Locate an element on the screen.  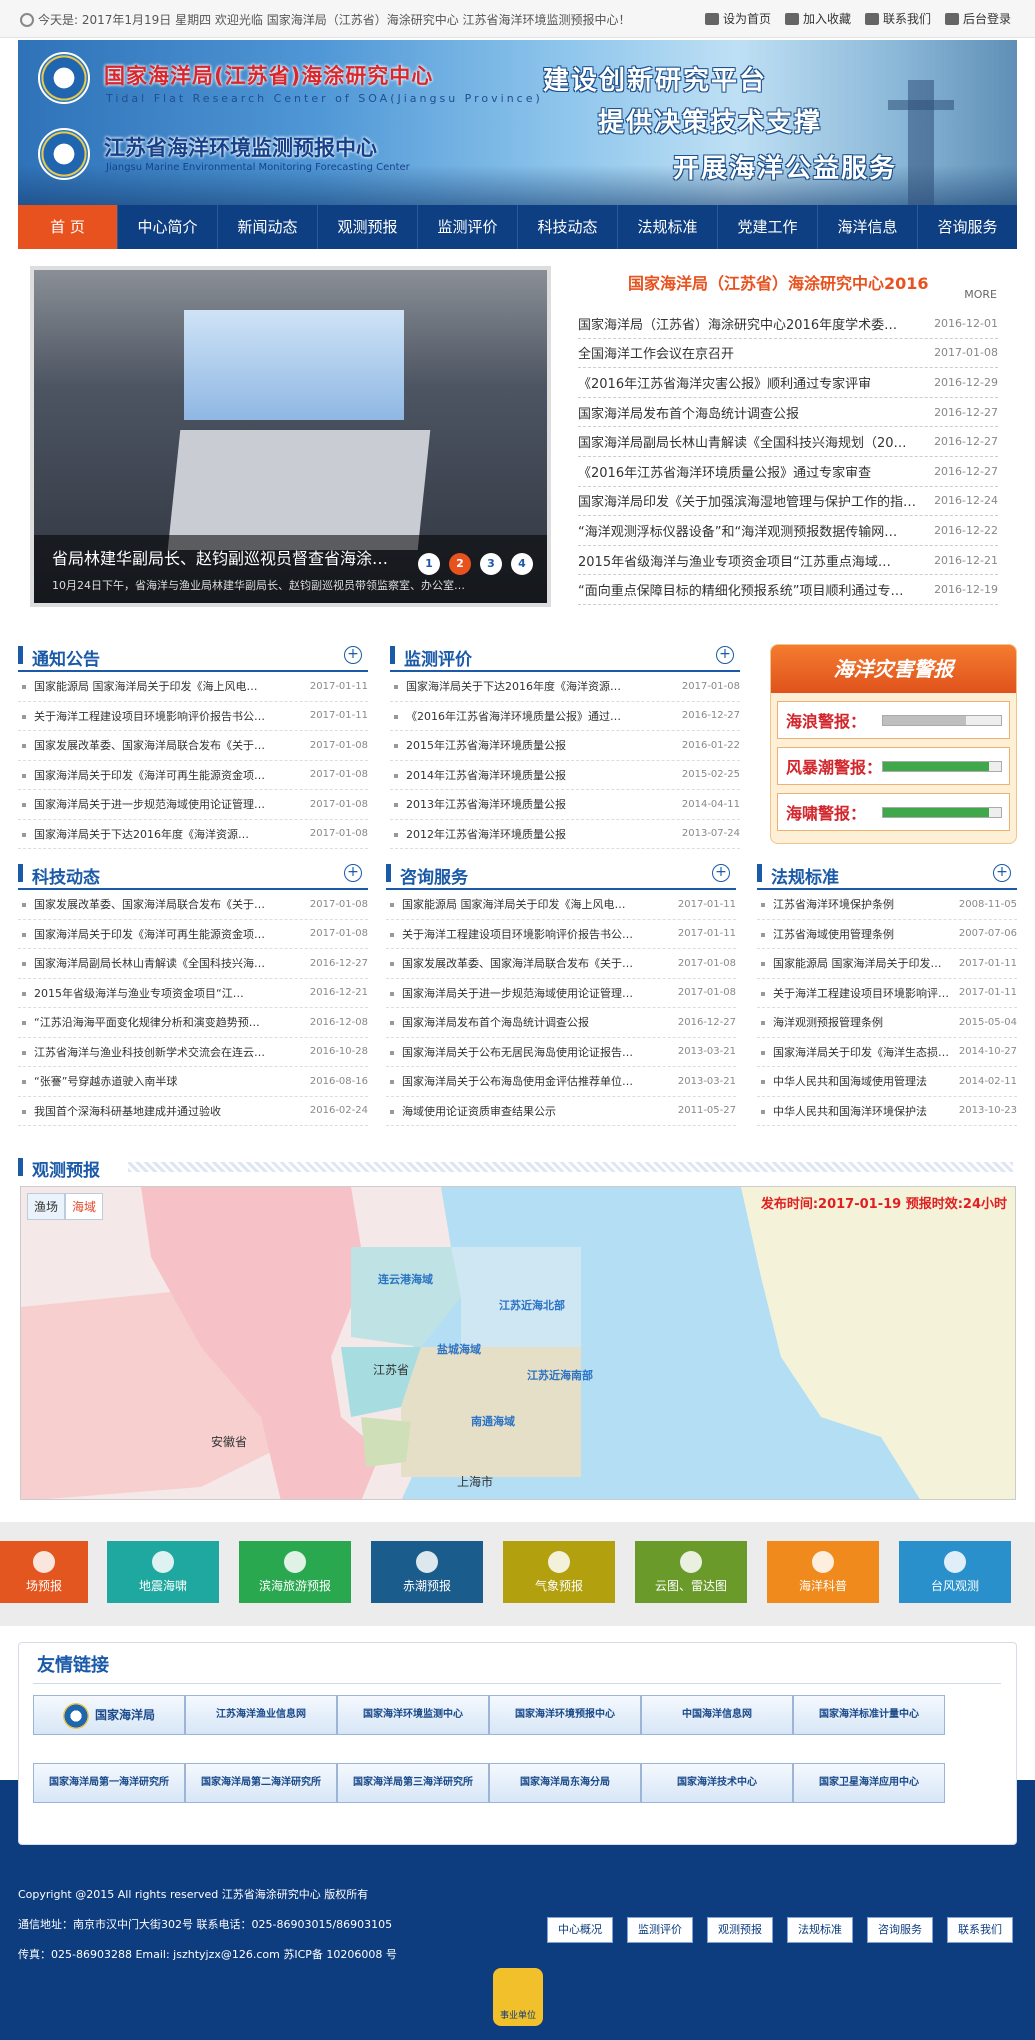
news-more-link: MORE is located at coordinates (980, 294).